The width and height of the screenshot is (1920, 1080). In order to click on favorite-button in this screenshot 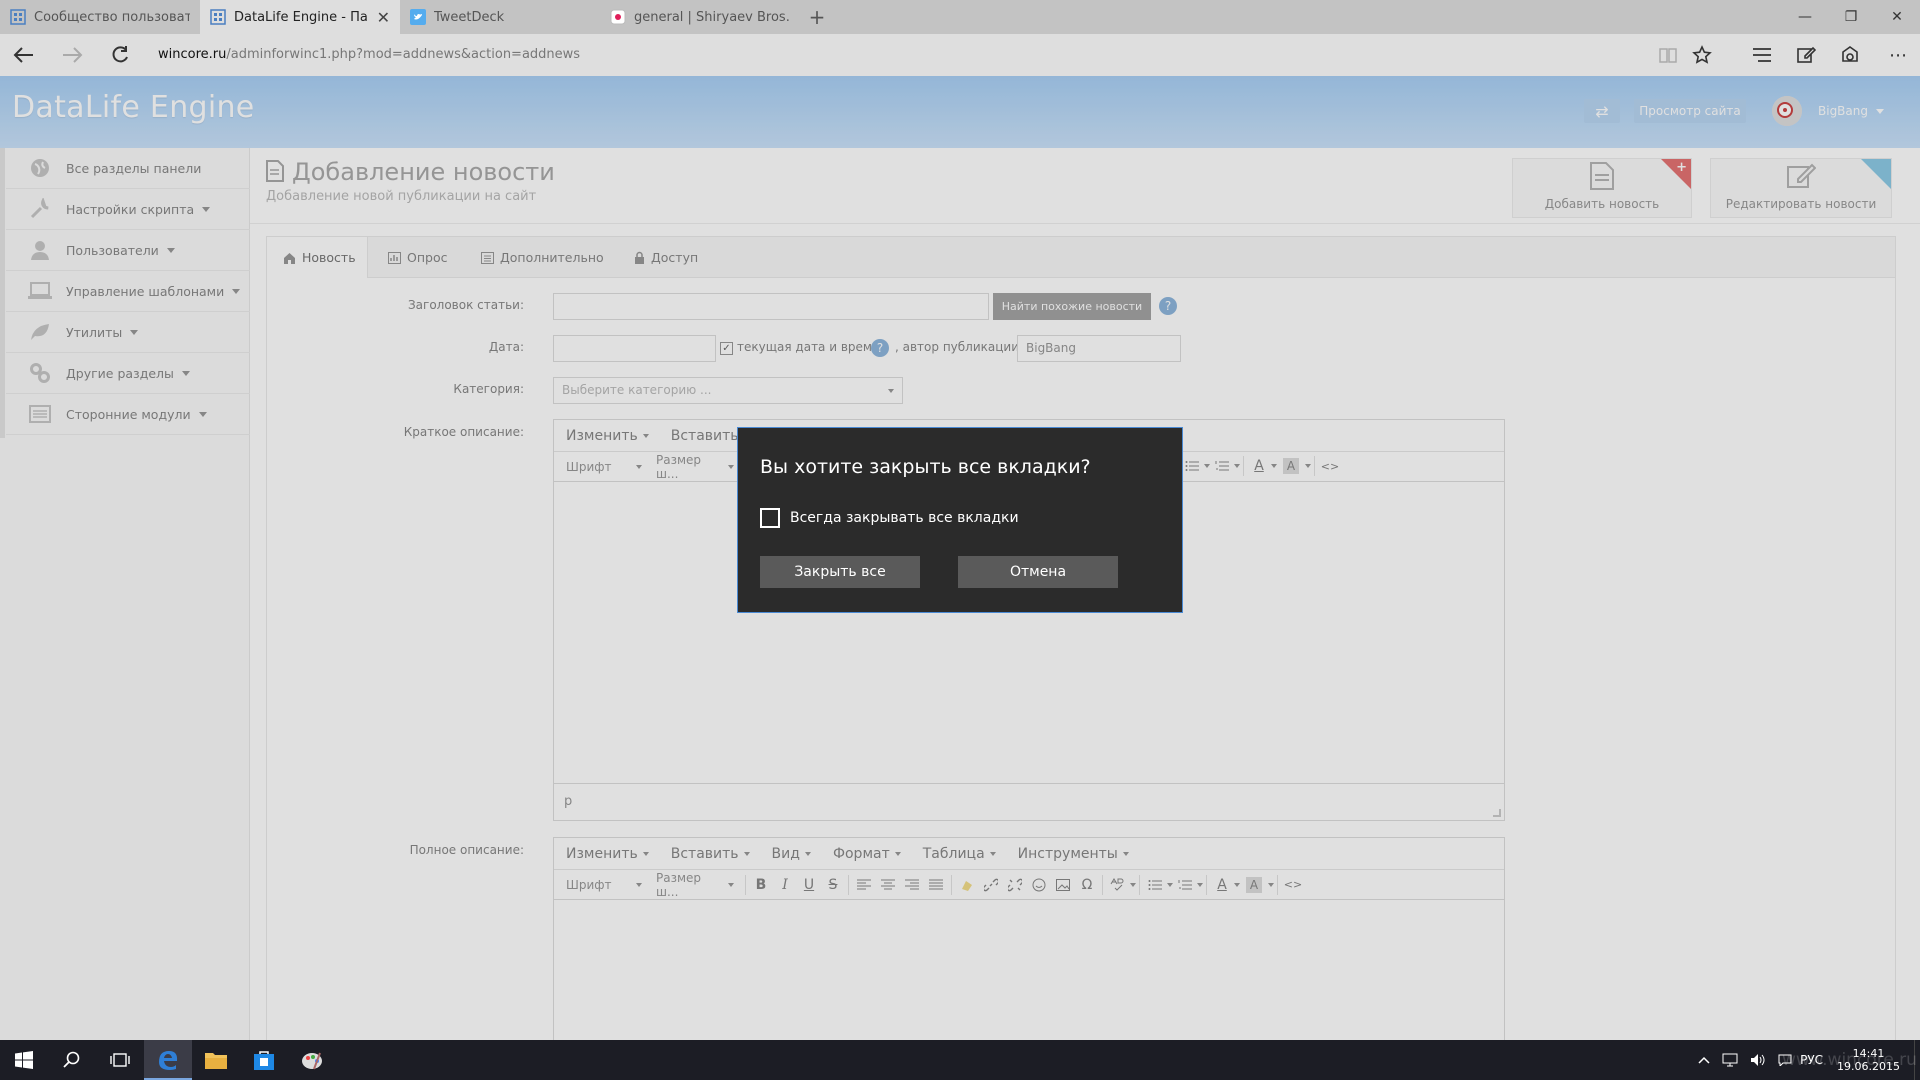, I will do `click(1702, 55)`.